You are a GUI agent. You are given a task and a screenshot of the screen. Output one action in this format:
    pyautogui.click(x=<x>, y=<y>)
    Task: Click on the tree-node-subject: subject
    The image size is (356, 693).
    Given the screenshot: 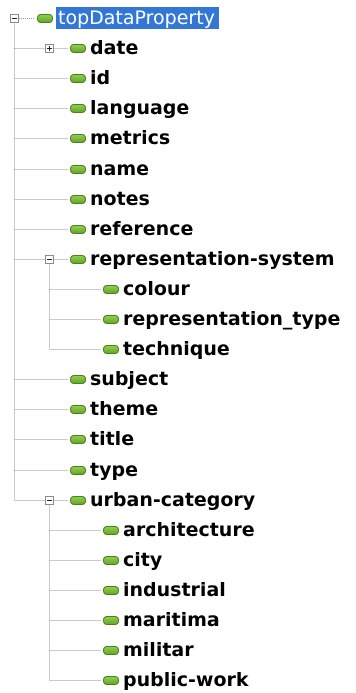 What is the action you would take?
    pyautogui.click(x=120, y=379)
    